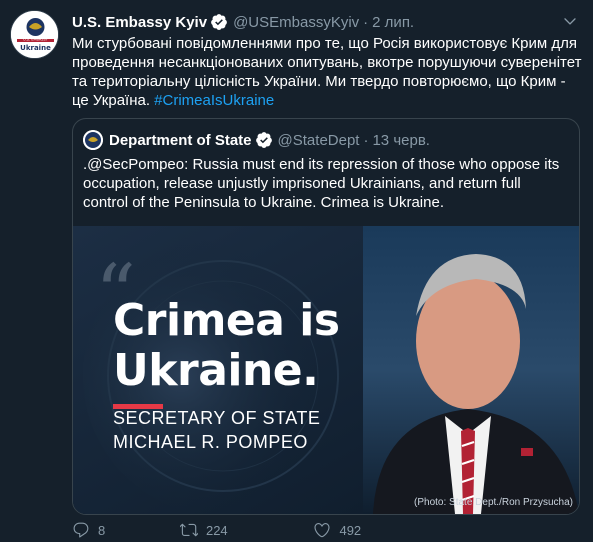  Describe the element at coordinates (246, 530) in the screenshot. I see `retweet-button: 224` at that location.